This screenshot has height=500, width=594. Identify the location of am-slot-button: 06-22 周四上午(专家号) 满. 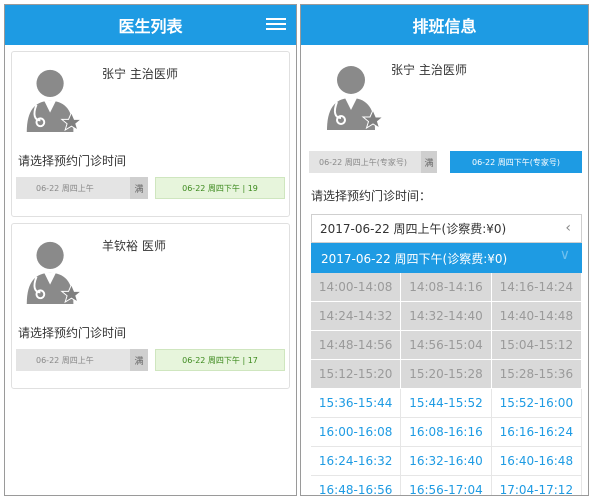
(373, 162).